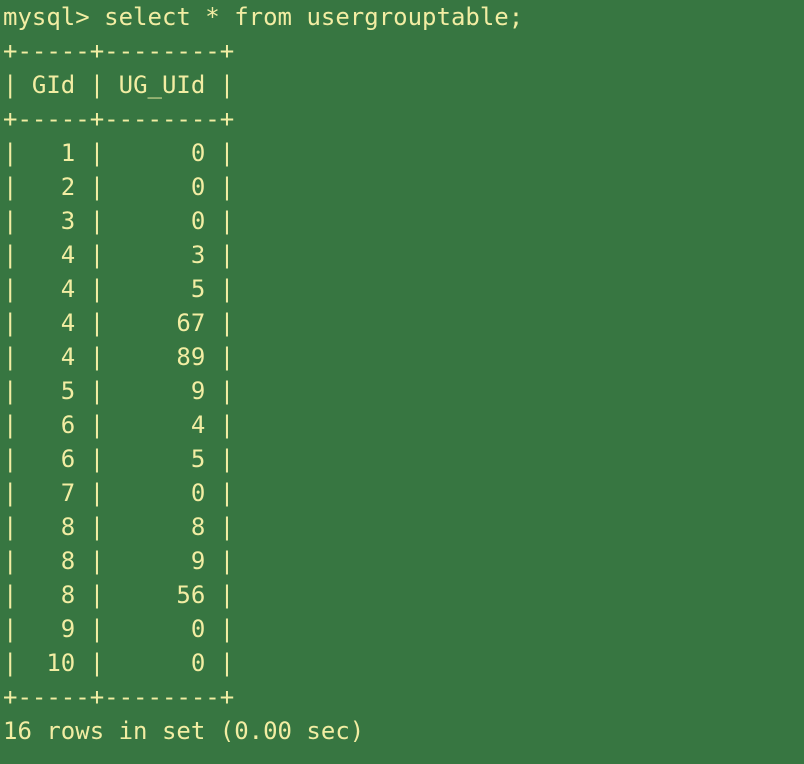 The height and width of the screenshot is (764, 804). What do you see at coordinates (162, 357) in the screenshot?
I see `cell-ug-uid: 89` at bounding box center [162, 357].